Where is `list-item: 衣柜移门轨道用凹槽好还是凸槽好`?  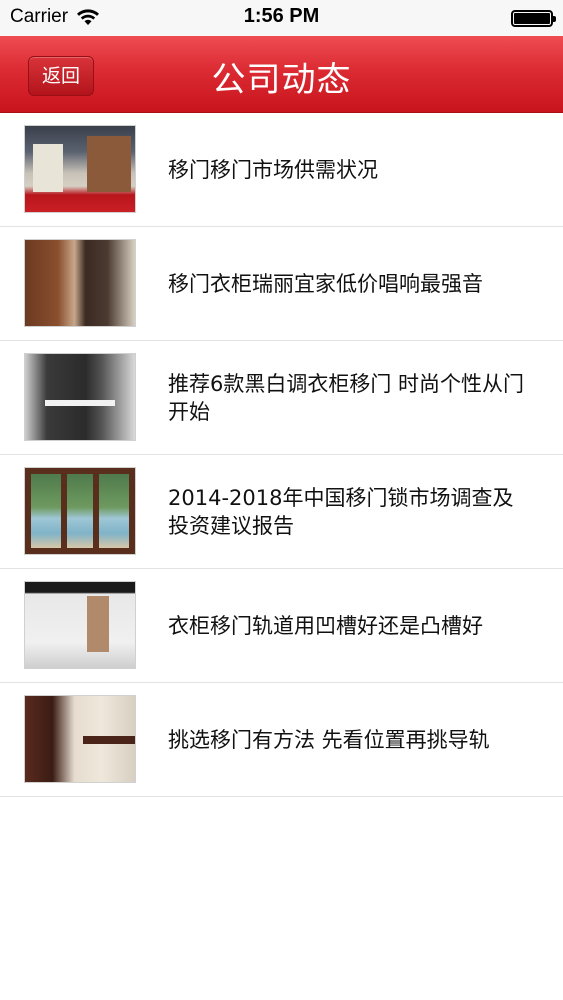
list-item: 衣柜移门轨道用凹槽好还是凸槽好 is located at coordinates (281, 626).